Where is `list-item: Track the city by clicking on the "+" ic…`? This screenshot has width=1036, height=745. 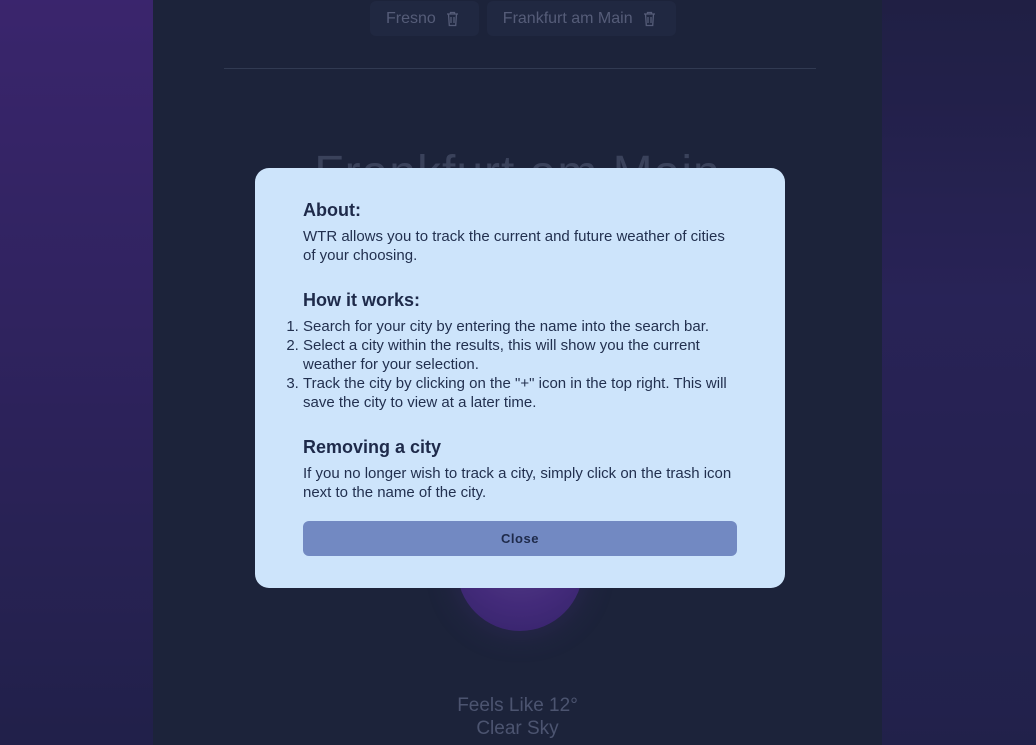
list-item: Track the city by clicking on the "+" ic… is located at coordinates (520, 393).